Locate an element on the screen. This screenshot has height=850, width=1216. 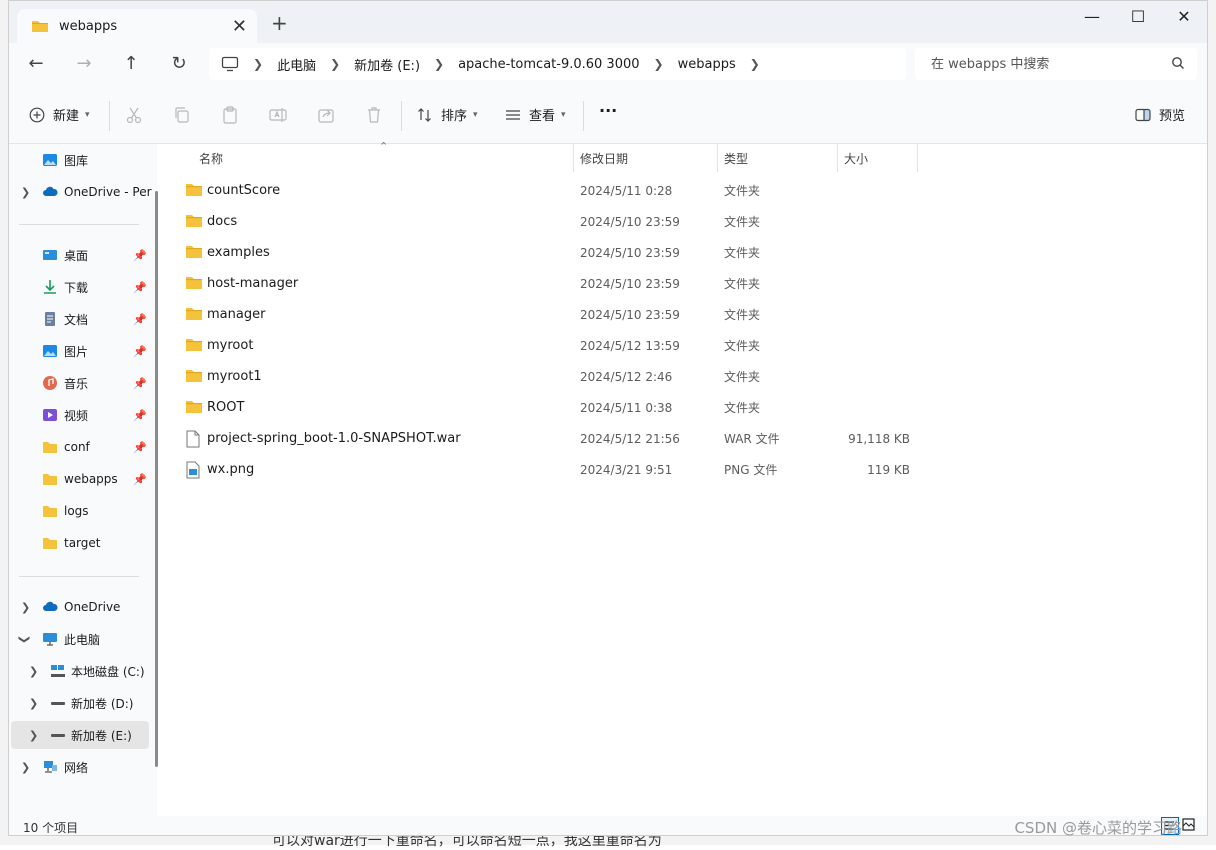
windows-drive-icon is located at coordinates (58, 671).